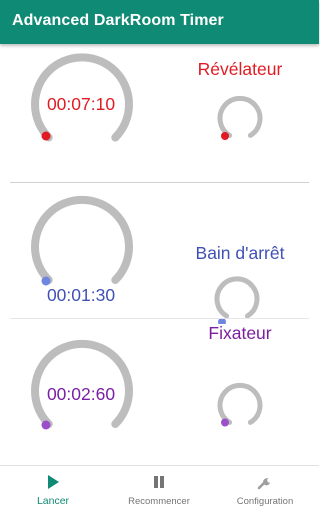 The image size is (320, 513). I want to click on timer-label: Fixateur, so click(240, 333).